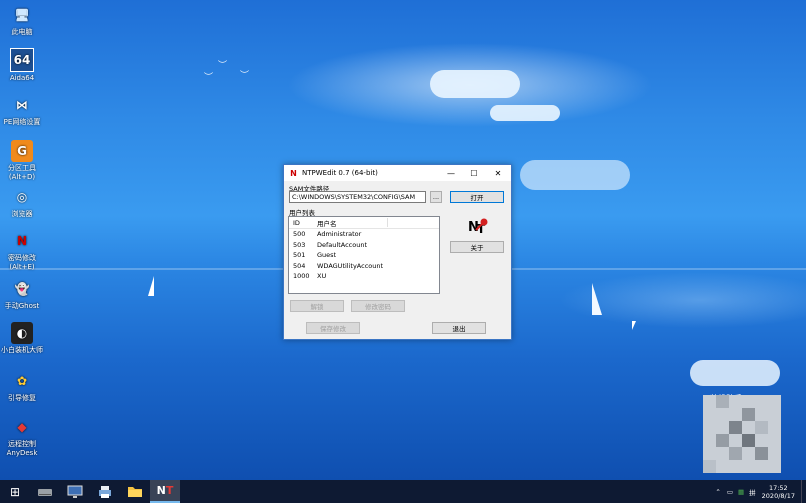 The width and height of the screenshot is (806, 503). I want to click on maximize-button: ☐, so click(474, 173).